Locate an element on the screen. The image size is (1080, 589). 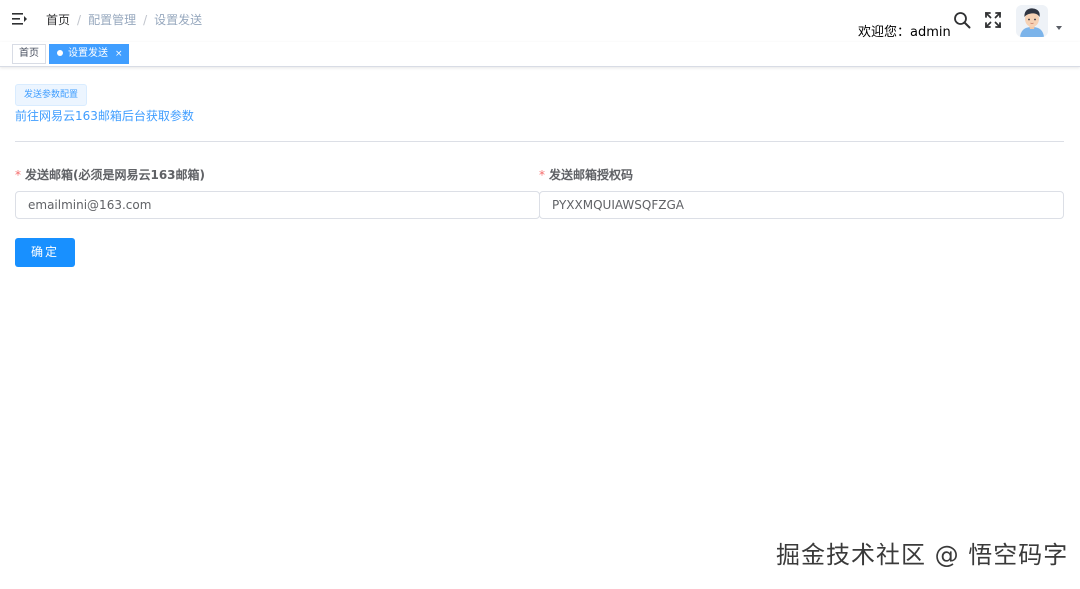
caret-down-icon is located at coordinates (1059, 28).